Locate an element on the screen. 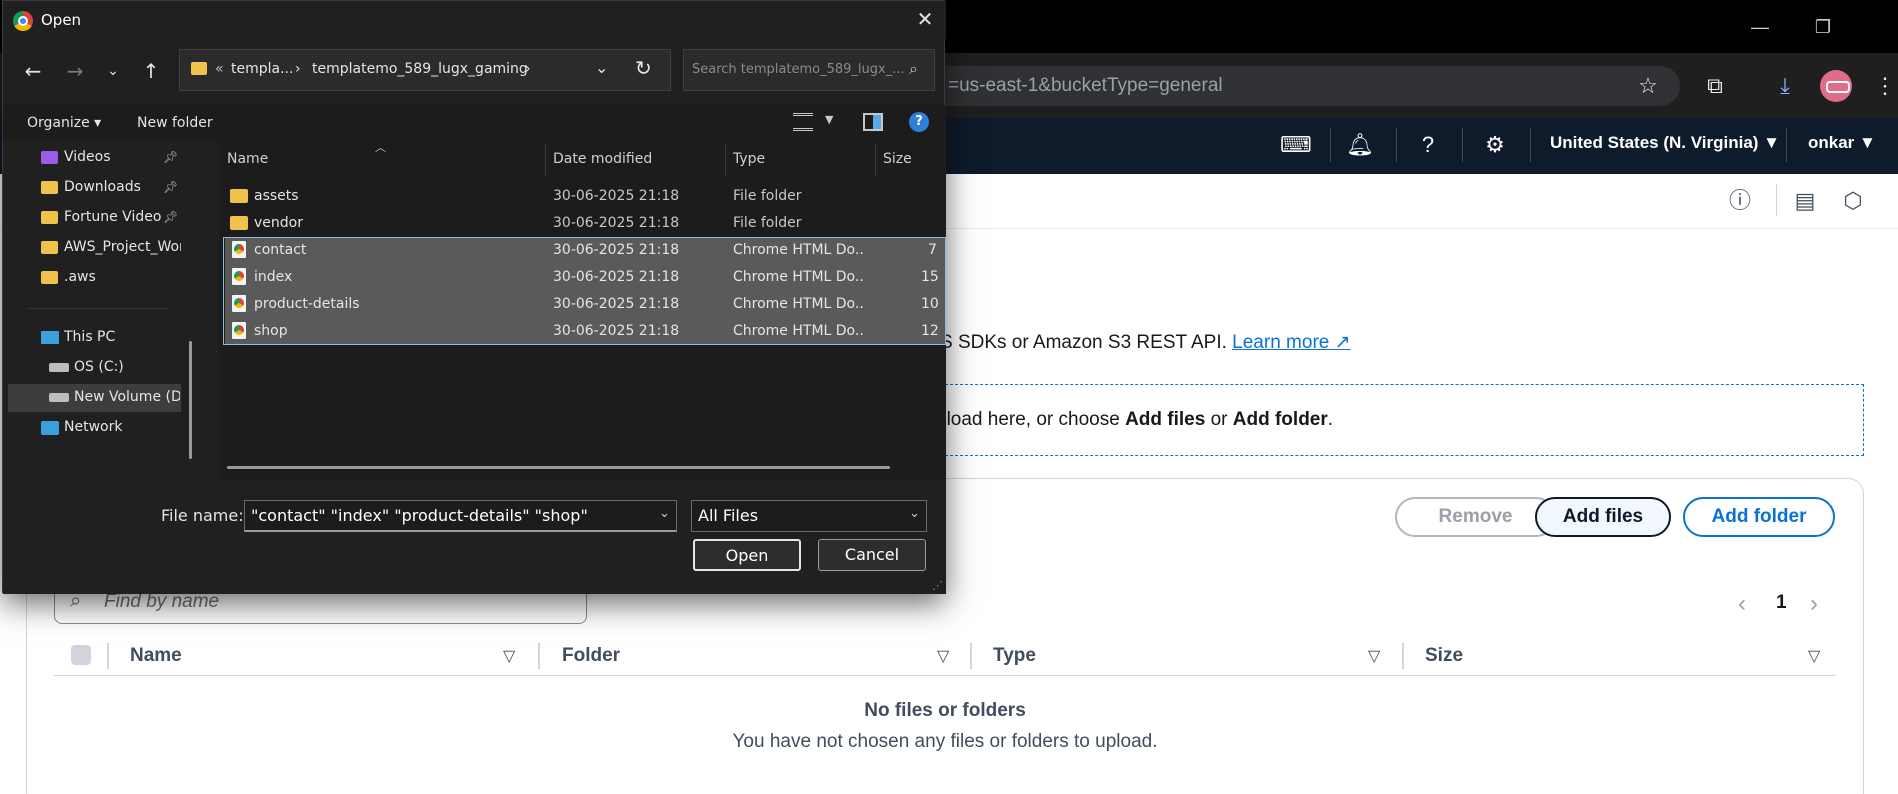  nav-item-videos: Videos is located at coordinates (114, 157).